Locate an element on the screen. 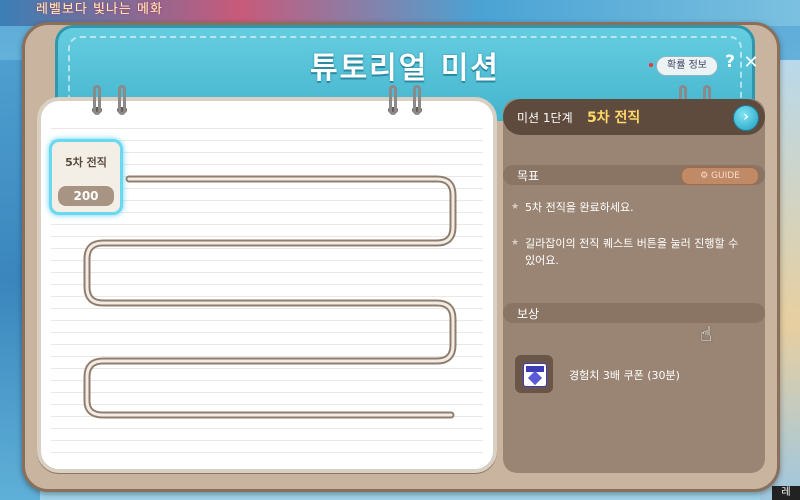 The width and height of the screenshot is (800, 500). close-button: ✕ is located at coordinates (751, 63).